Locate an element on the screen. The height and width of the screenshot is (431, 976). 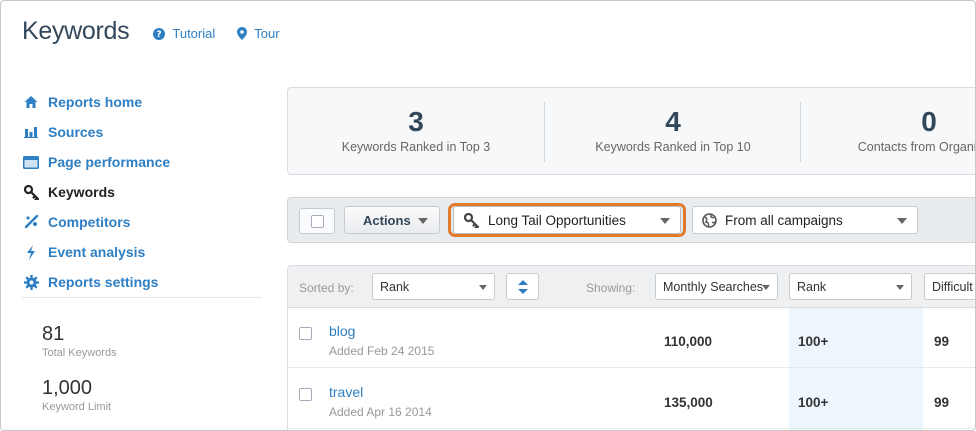
column-header-searches: Monthly Searches is located at coordinates (713, 286).